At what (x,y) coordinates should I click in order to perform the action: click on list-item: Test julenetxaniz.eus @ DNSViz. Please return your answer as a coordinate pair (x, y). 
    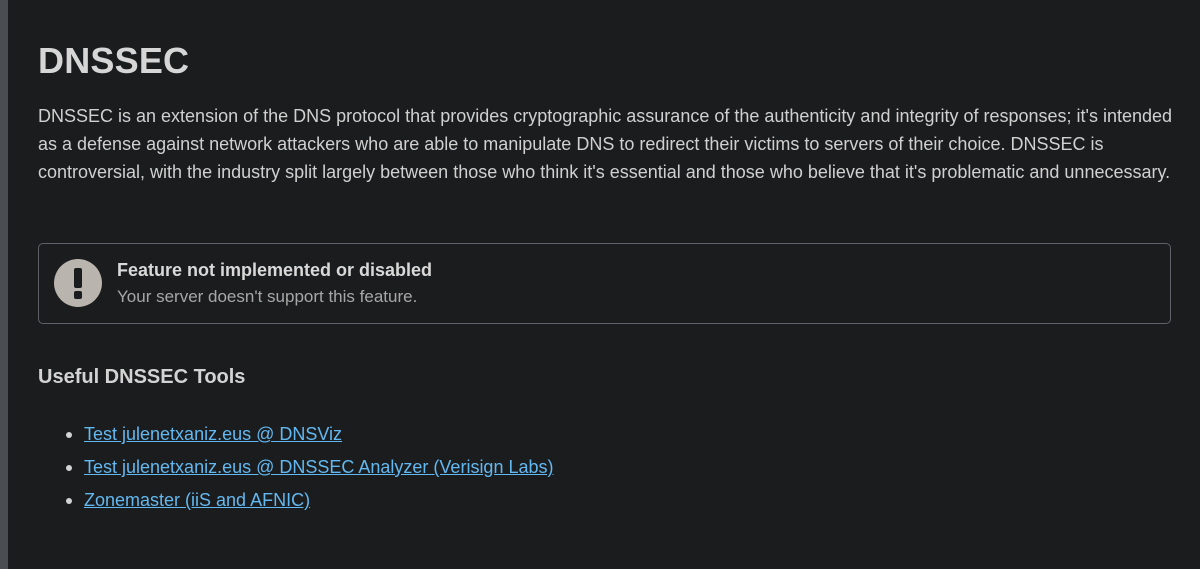
    Looking at the image, I should click on (310, 436).